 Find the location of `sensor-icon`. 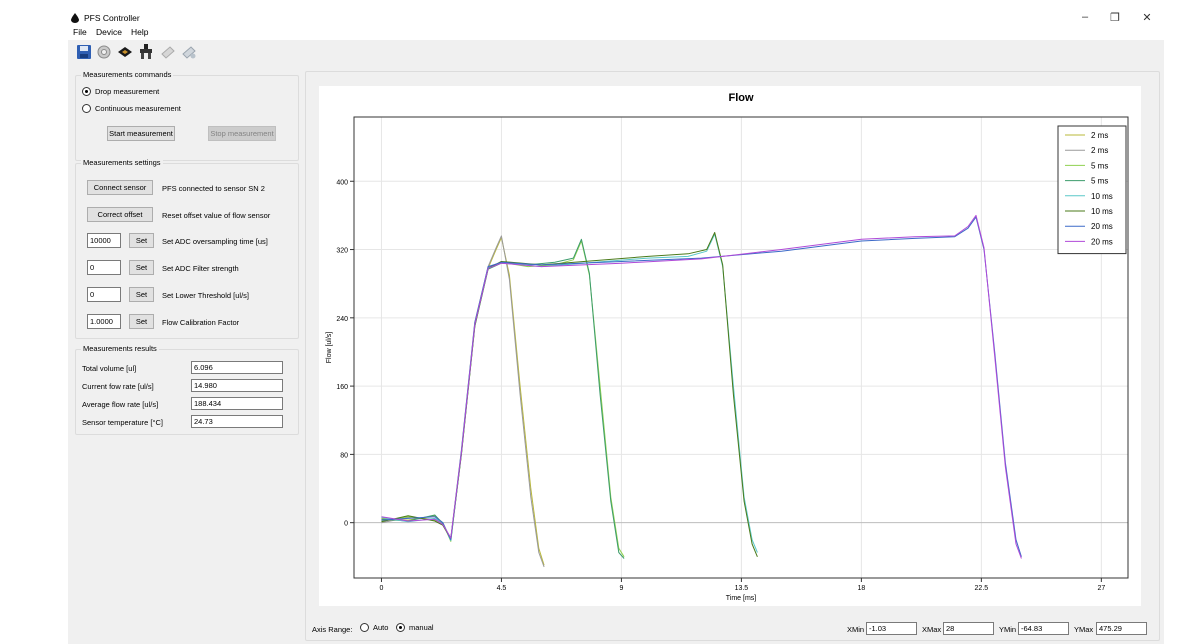

sensor-icon is located at coordinates (125, 52).